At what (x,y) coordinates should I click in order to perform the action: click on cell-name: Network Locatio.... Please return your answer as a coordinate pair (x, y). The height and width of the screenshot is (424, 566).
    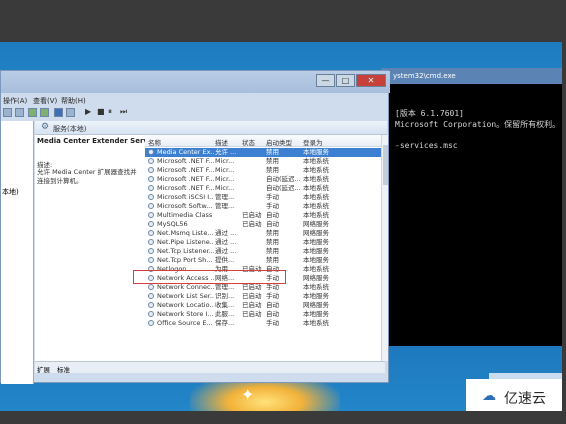
    Looking at the image, I should click on (185, 305).